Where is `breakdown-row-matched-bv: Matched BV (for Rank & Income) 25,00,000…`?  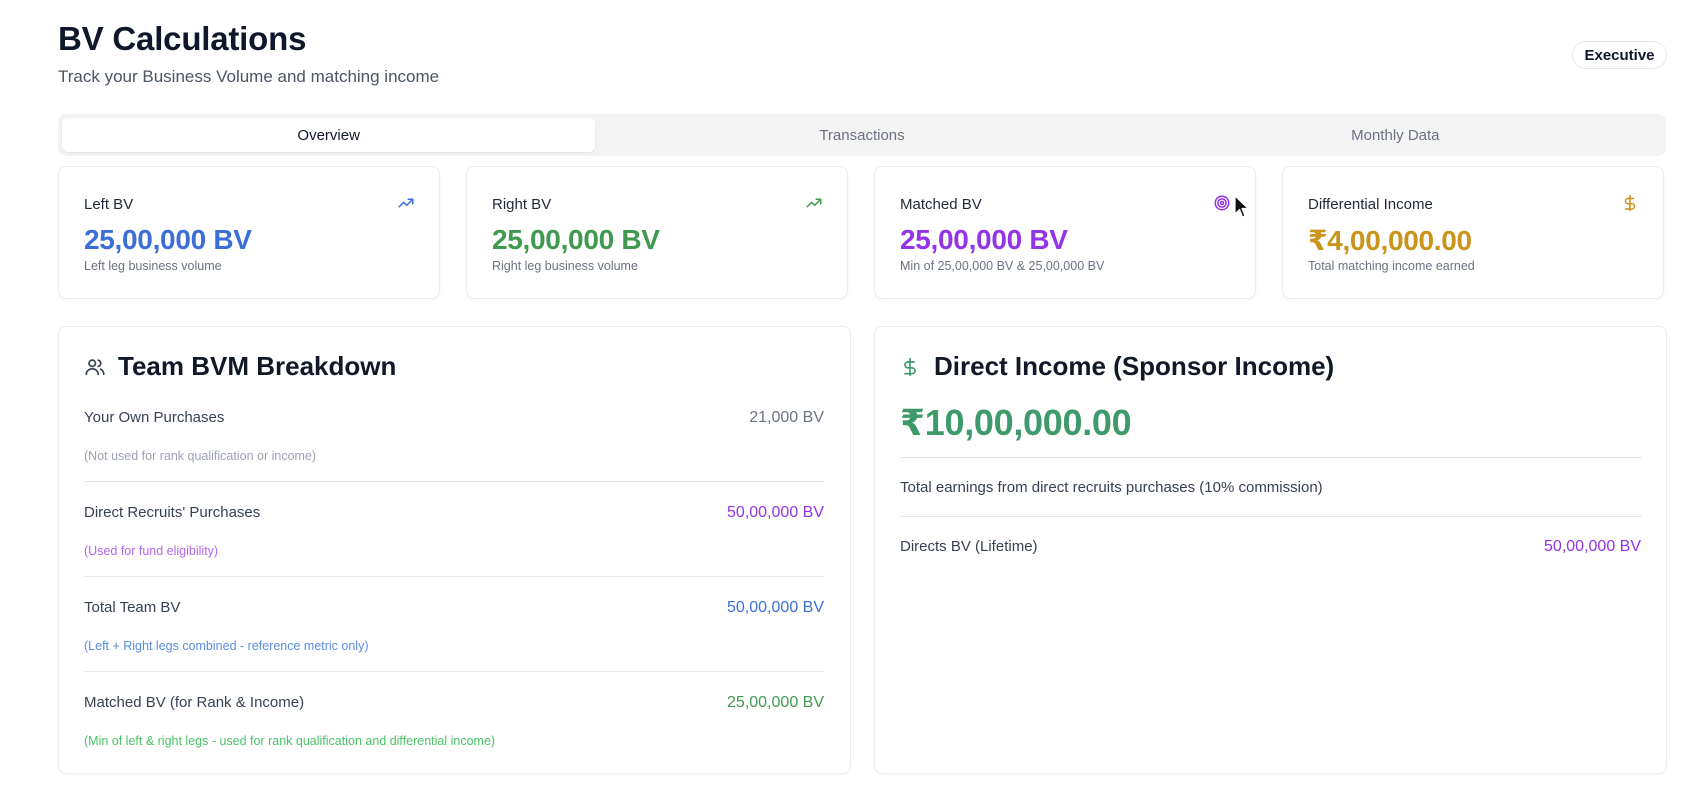
breakdown-row-matched-bv: Matched BV (for Rank & Income) 25,00,000… is located at coordinates (454, 722).